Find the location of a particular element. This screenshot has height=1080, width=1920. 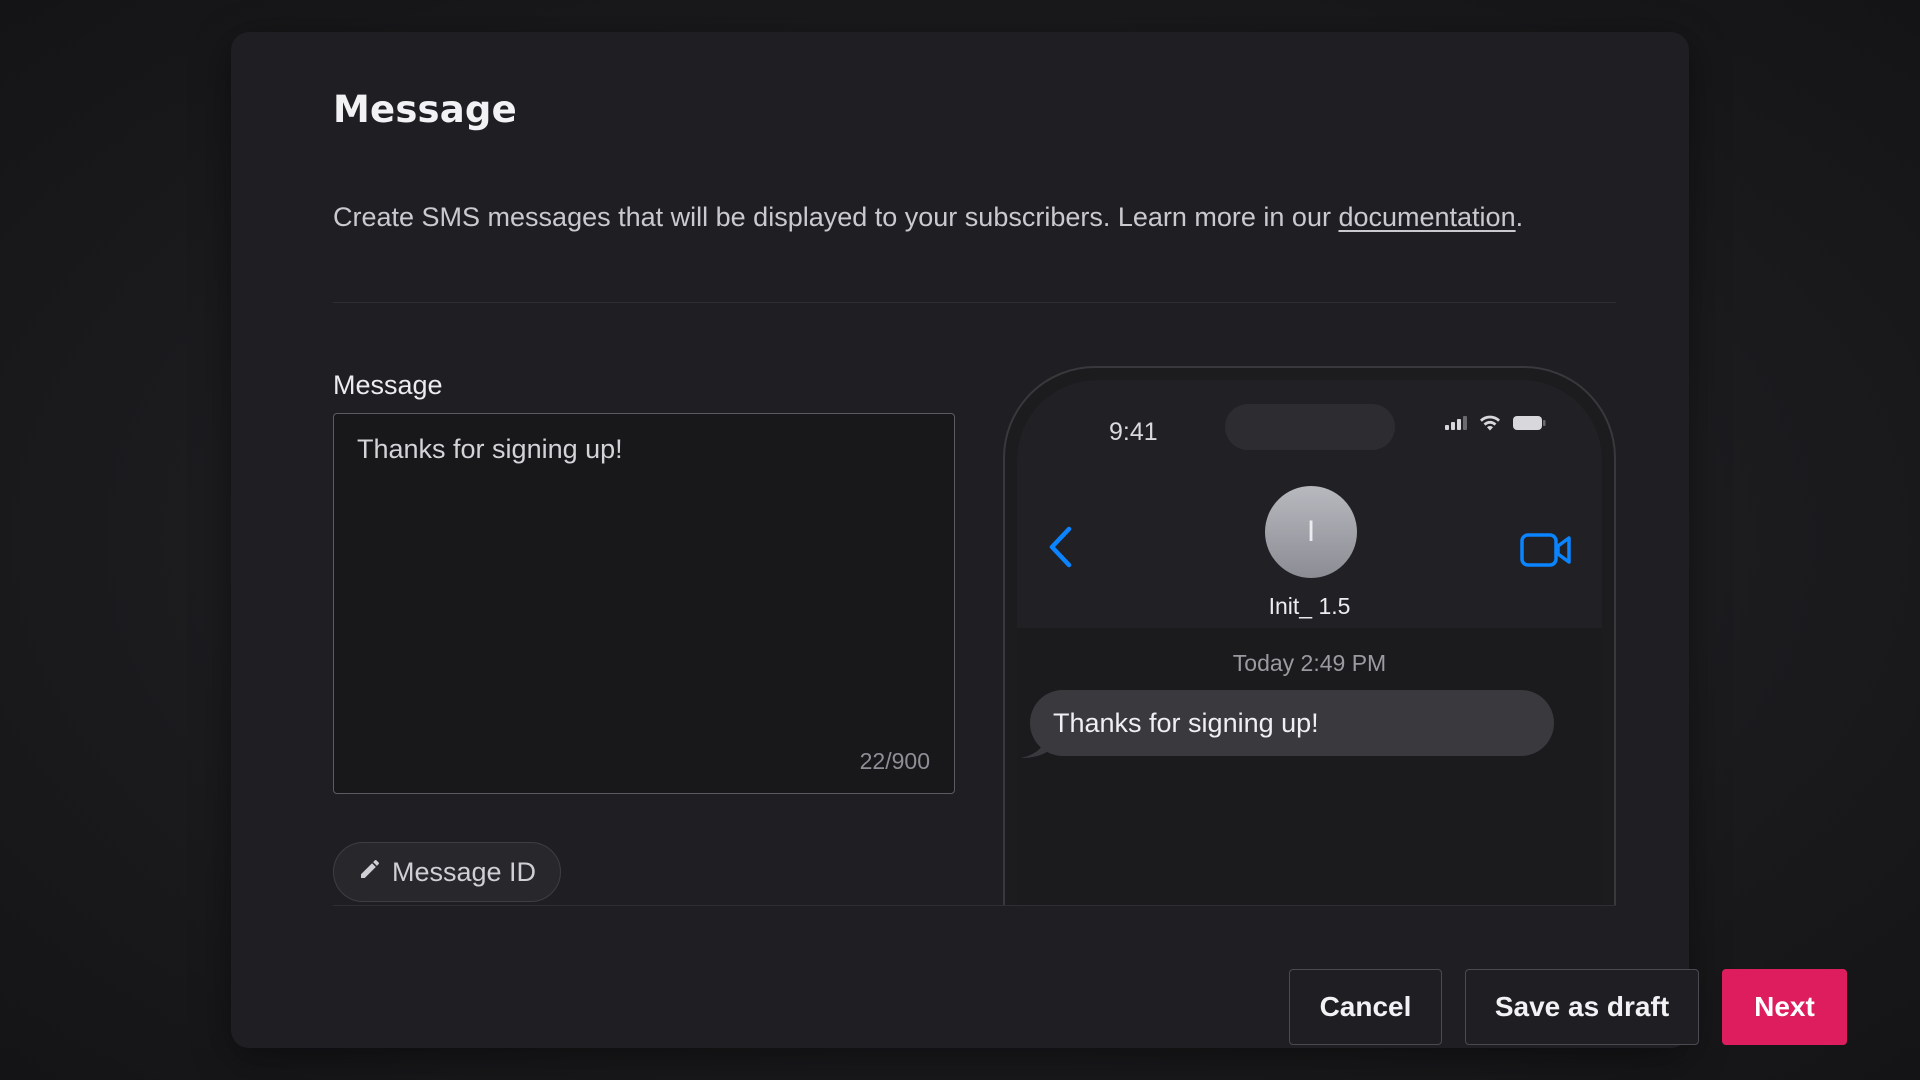

back-chevron-icon is located at coordinates (1060, 549).